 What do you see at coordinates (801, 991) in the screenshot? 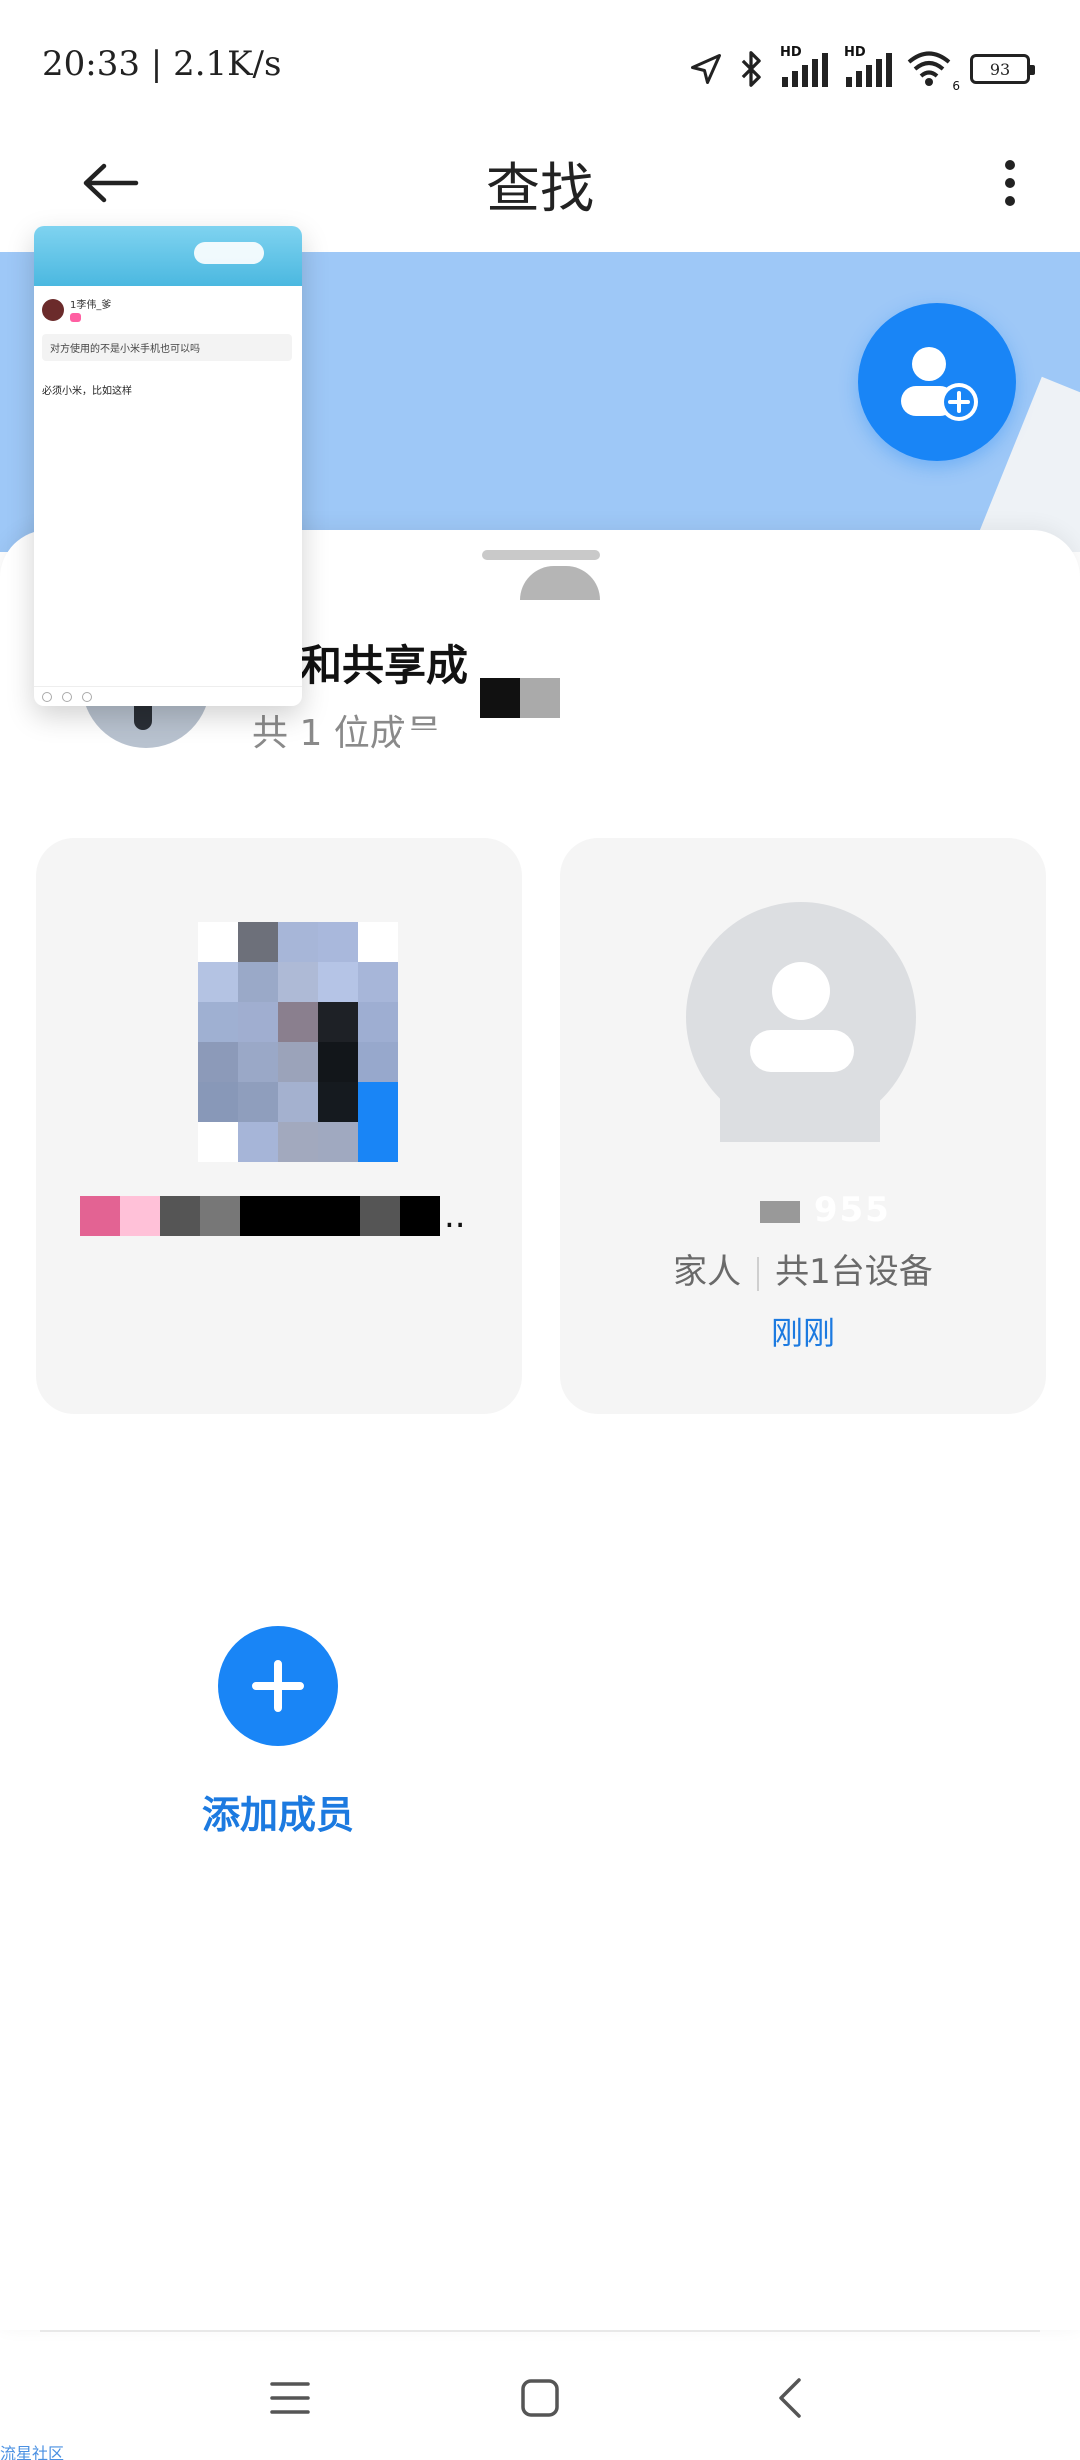
I see `avatar-head-shape` at bounding box center [801, 991].